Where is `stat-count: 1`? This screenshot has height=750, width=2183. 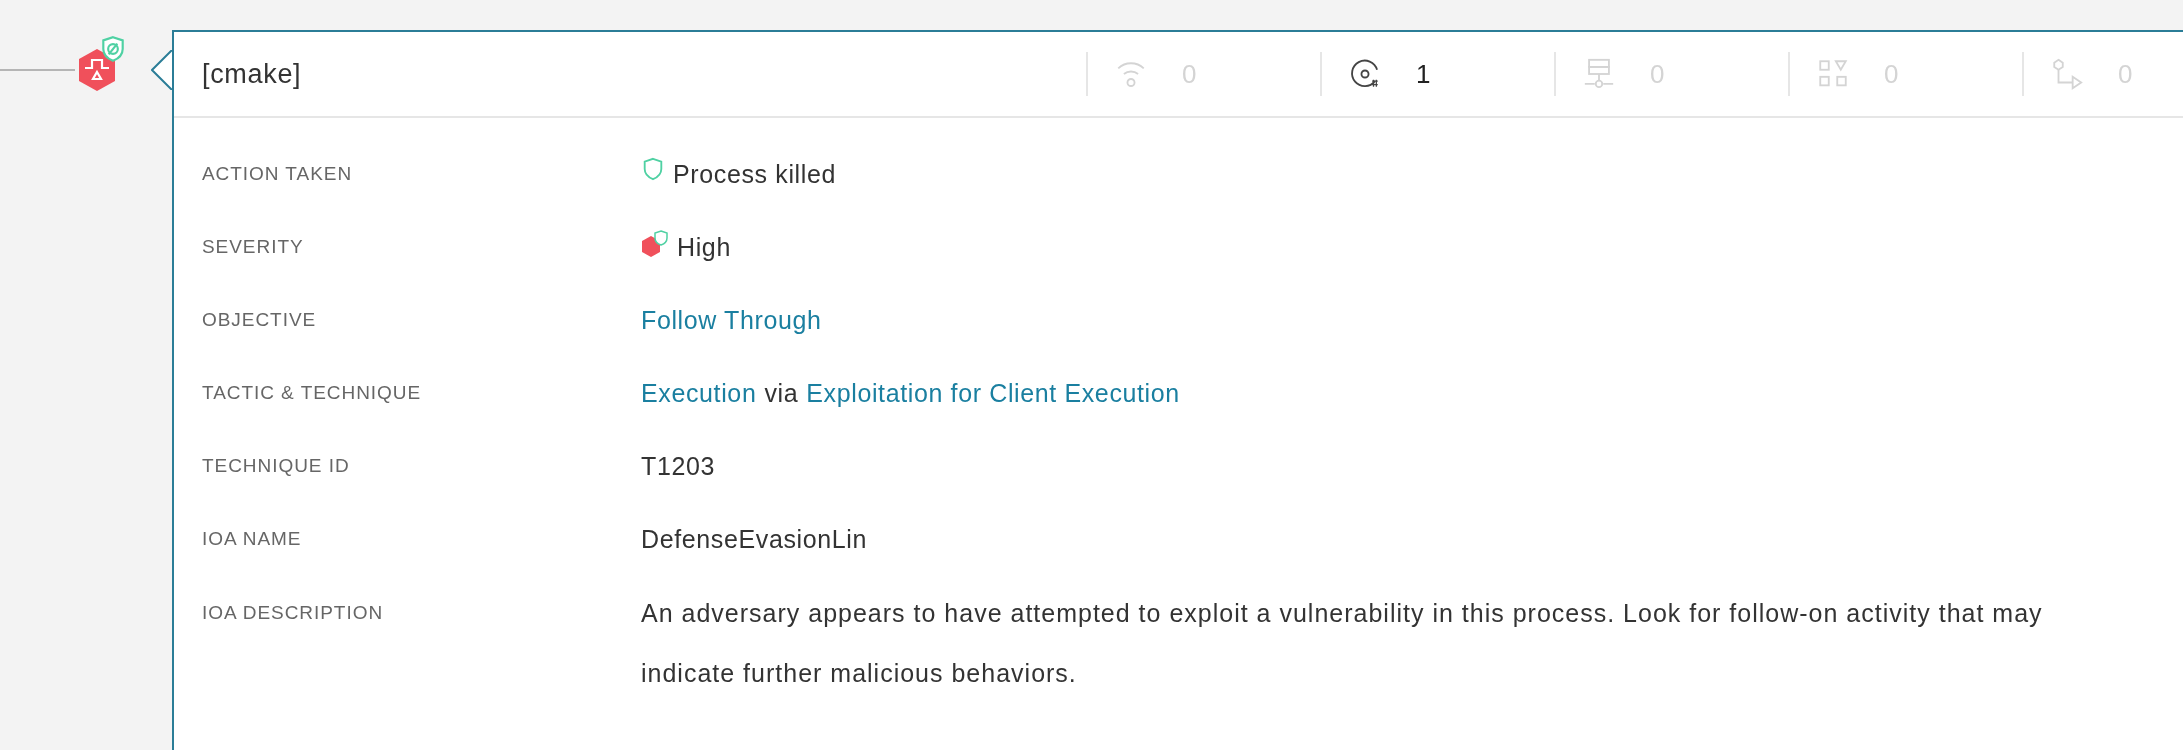
stat-count: 1 is located at coordinates (1423, 74).